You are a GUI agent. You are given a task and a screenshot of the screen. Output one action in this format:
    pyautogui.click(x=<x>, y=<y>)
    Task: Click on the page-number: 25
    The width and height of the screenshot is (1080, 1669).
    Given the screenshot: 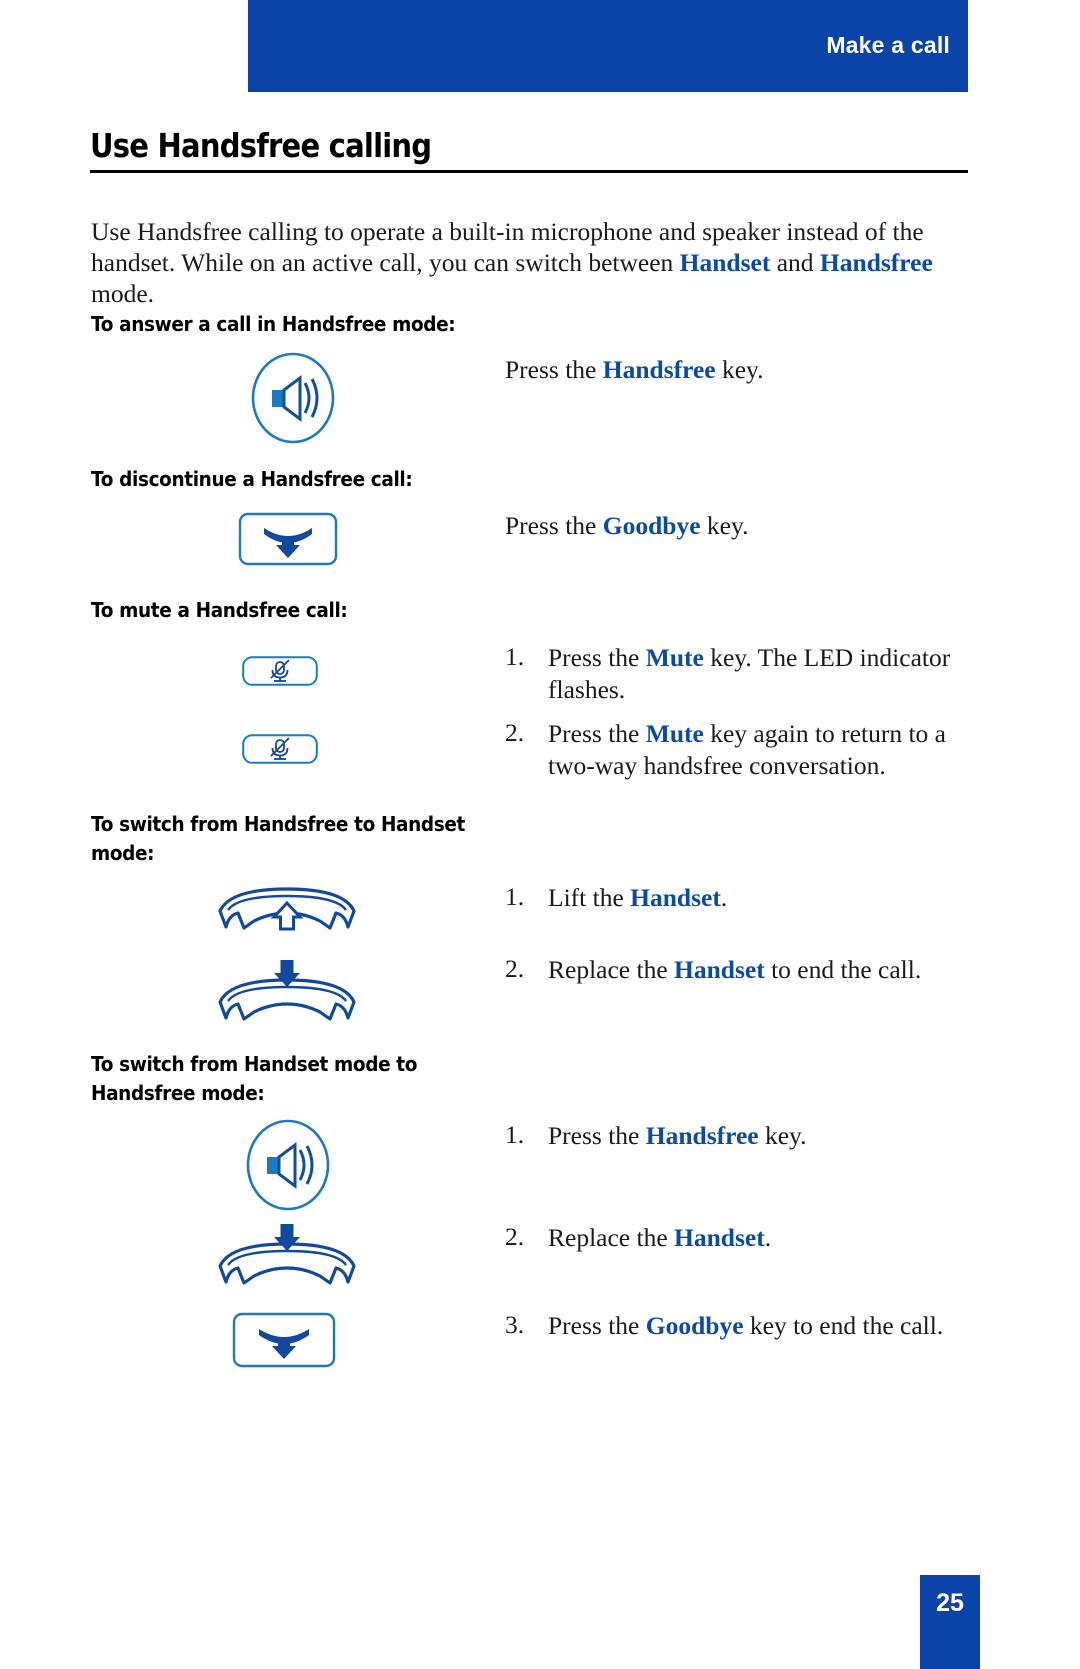 What is the action you would take?
    pyautogui.click(x=950, y=1603)
    